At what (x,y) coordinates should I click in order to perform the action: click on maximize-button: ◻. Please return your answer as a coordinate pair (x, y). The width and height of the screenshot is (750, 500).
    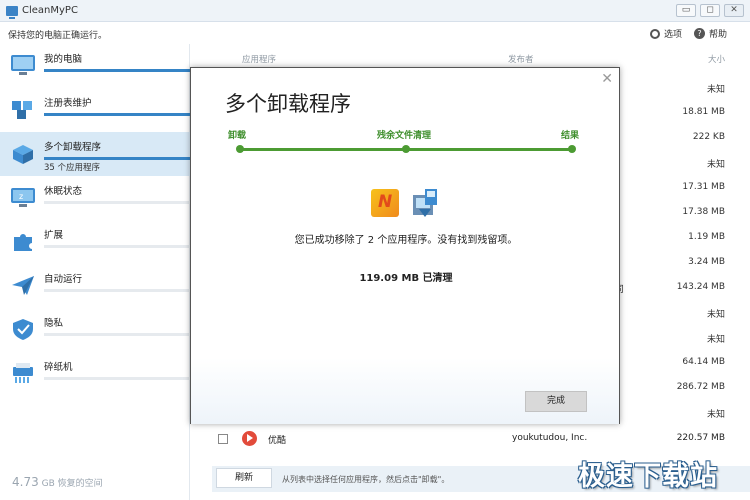
    Looking at the image, I should click on (710, 10).